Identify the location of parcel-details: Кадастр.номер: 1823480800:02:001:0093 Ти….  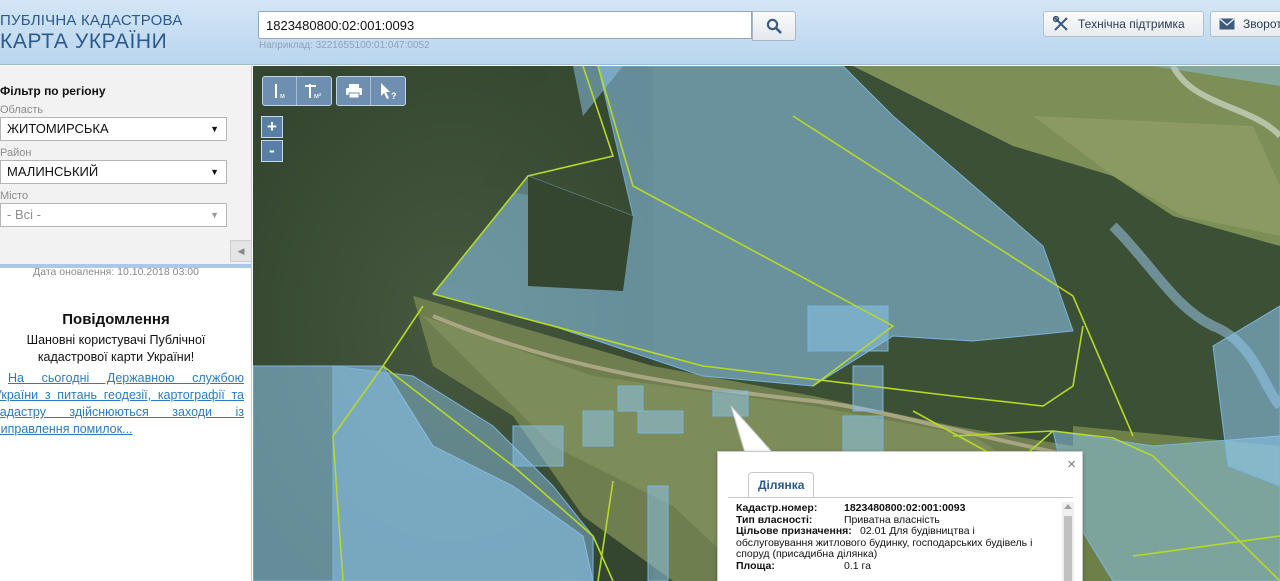
(897, 537).